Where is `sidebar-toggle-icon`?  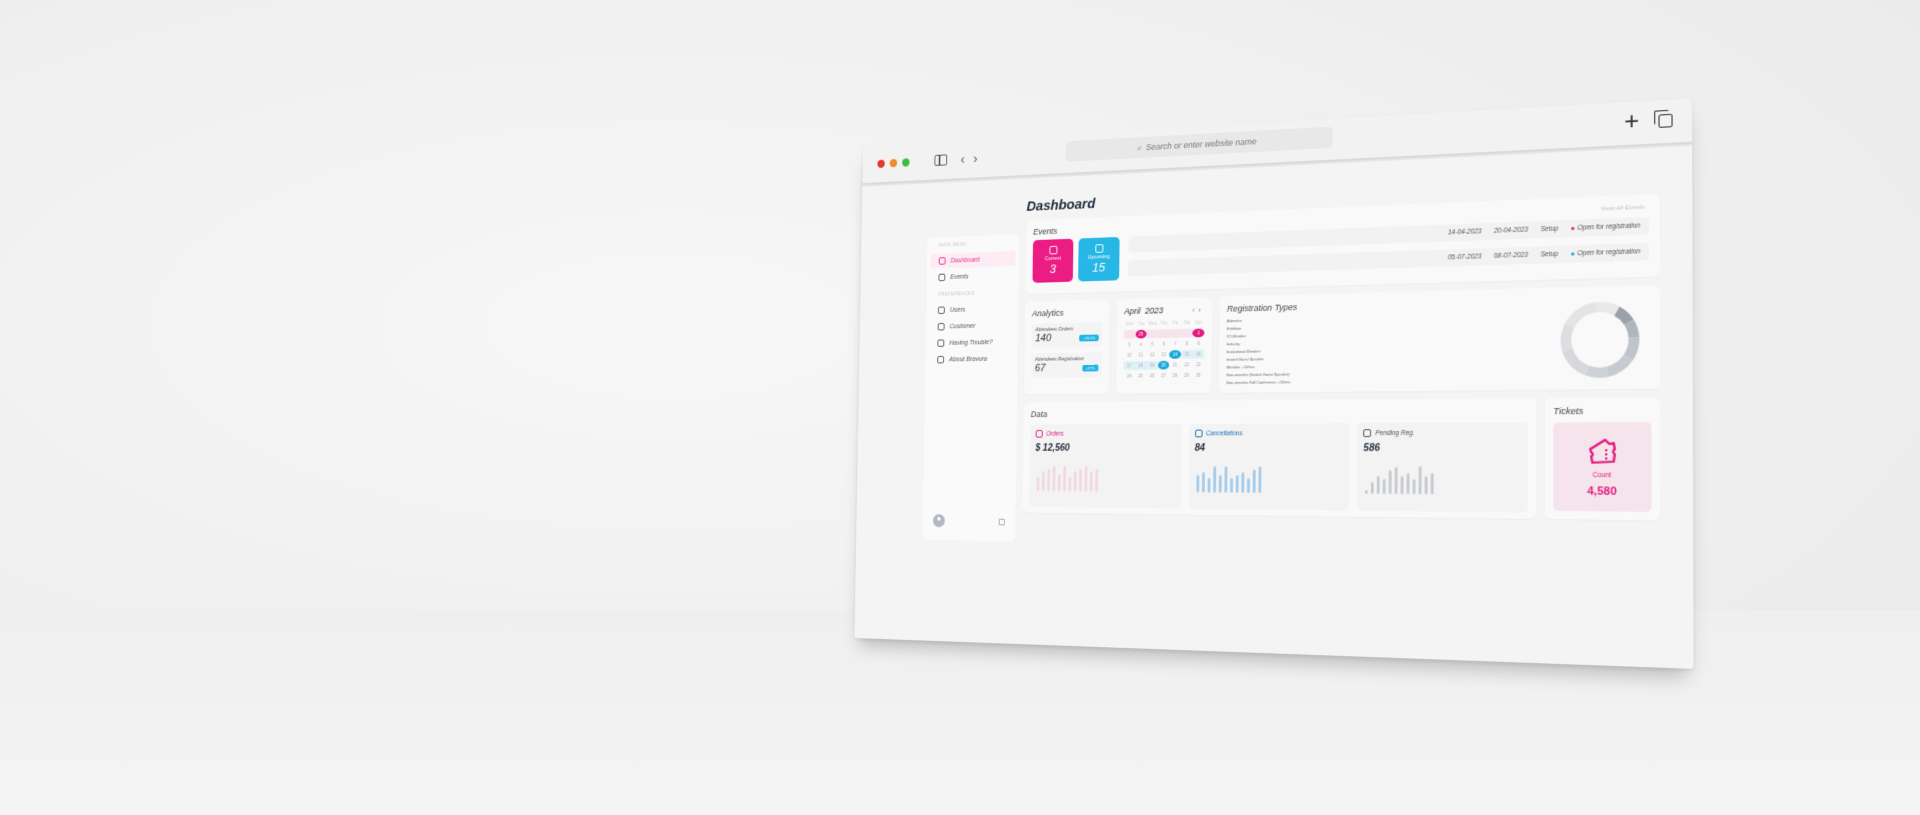
sidebar-toggle-icon is located at coordinates (941, 160).